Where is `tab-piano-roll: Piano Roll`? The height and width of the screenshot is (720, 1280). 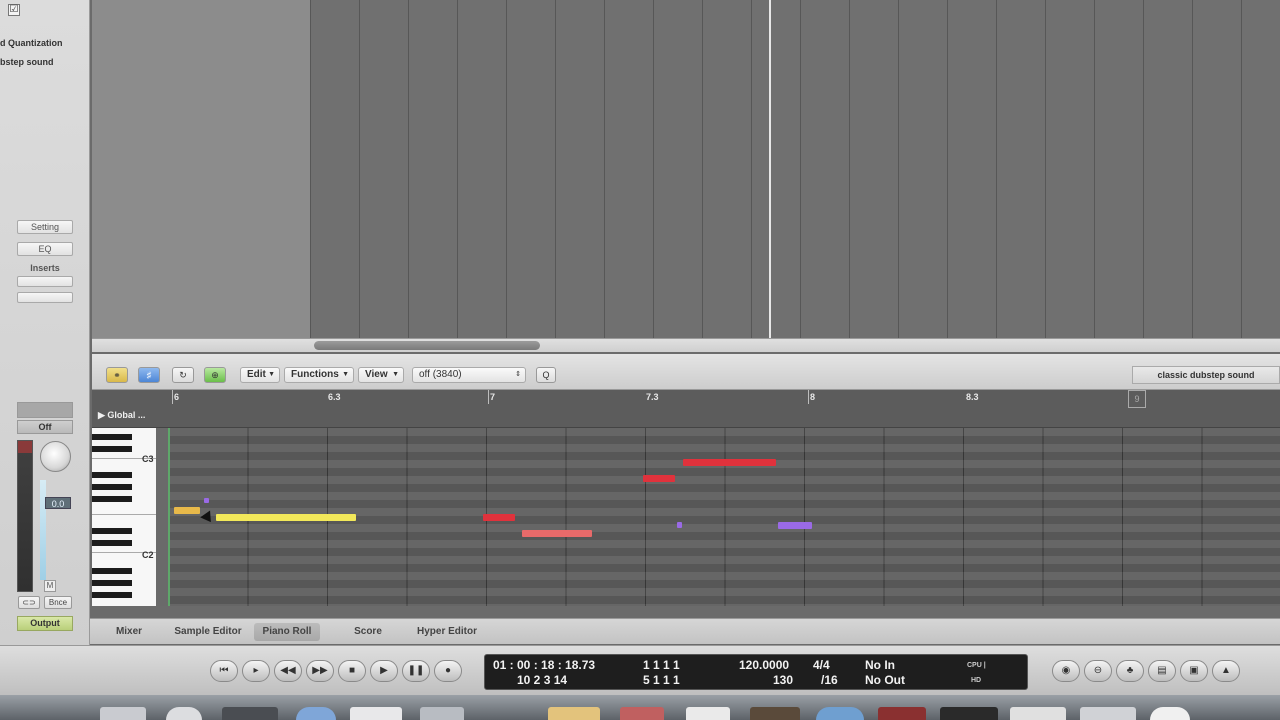
tab-piano-roll: Piano Roll is located at coordinates (287, 632).